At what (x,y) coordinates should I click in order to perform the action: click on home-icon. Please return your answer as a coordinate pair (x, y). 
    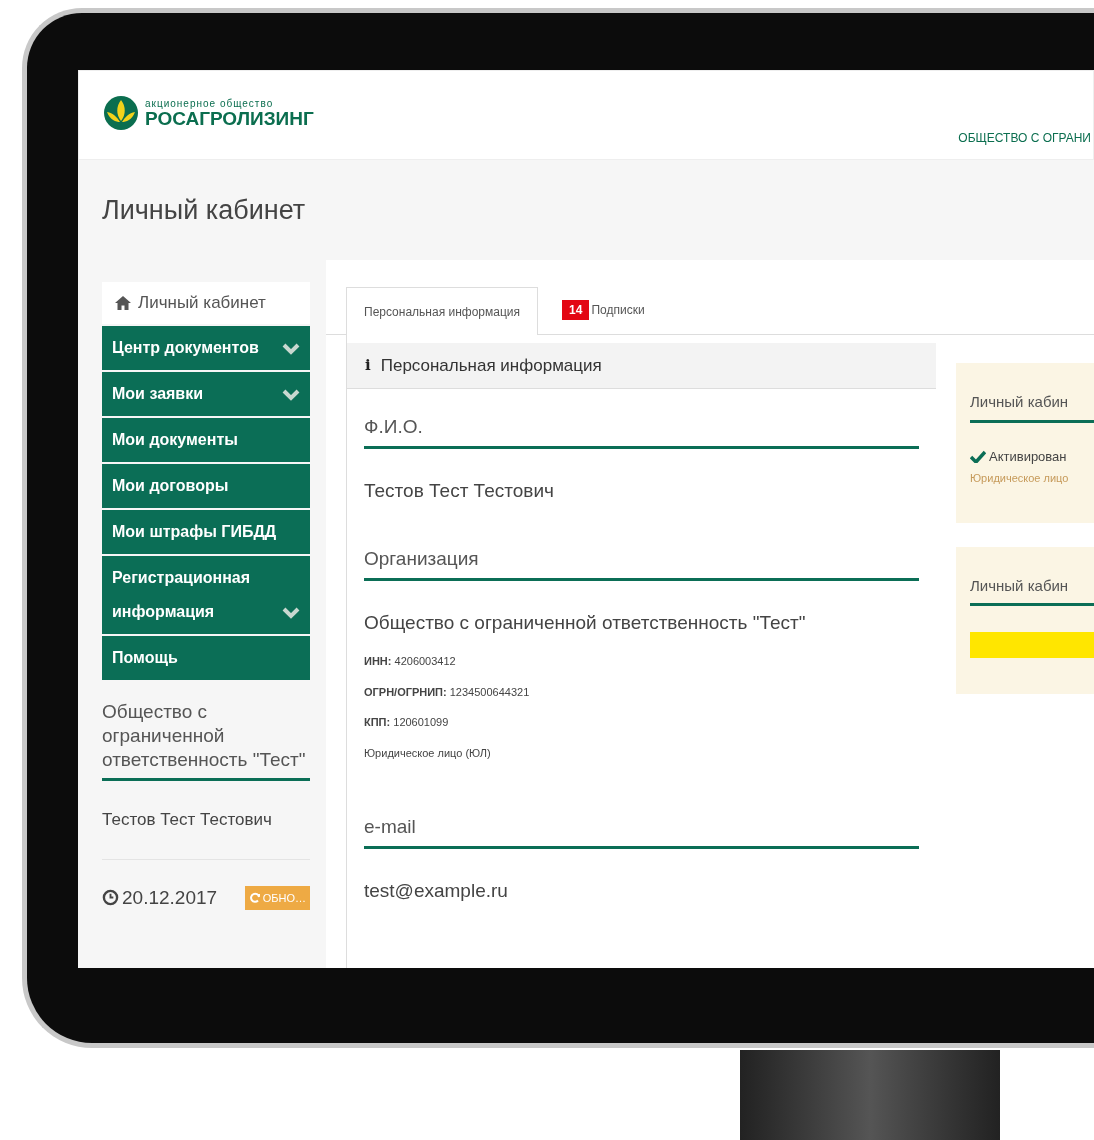
    Looking at the image, I should click on (123, 303).